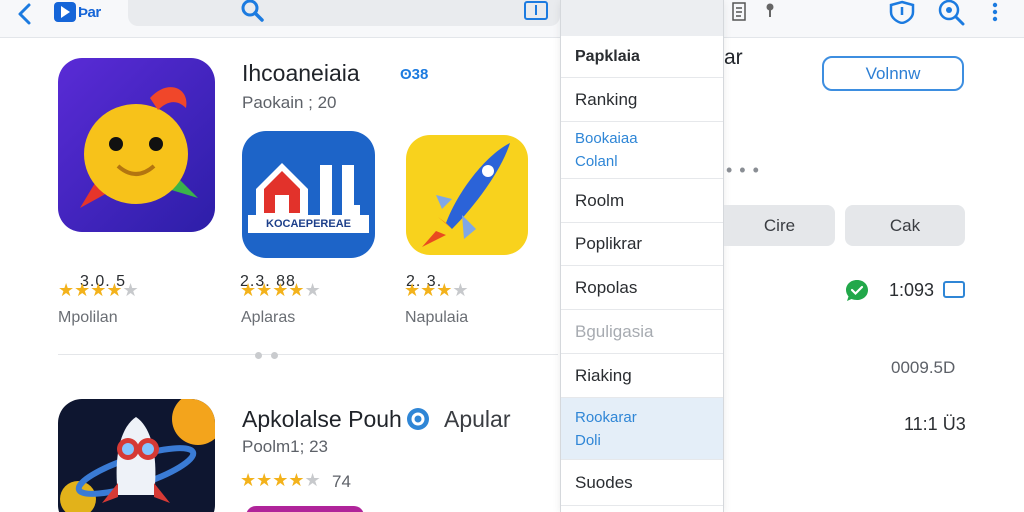  Describe the element at coordinates (308, 194) in the screenshot. I see `app-icon-house: KOCAEPEREAE` at that location.